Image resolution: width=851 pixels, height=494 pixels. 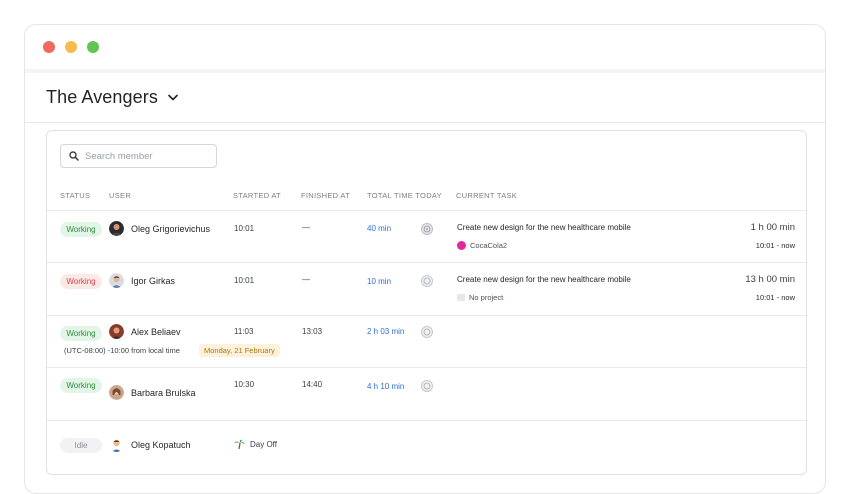 What do you see at coordinates (263, 444) in the screenshot?
I see `day-off-text: Day Off` at bounding box center [263, 444].